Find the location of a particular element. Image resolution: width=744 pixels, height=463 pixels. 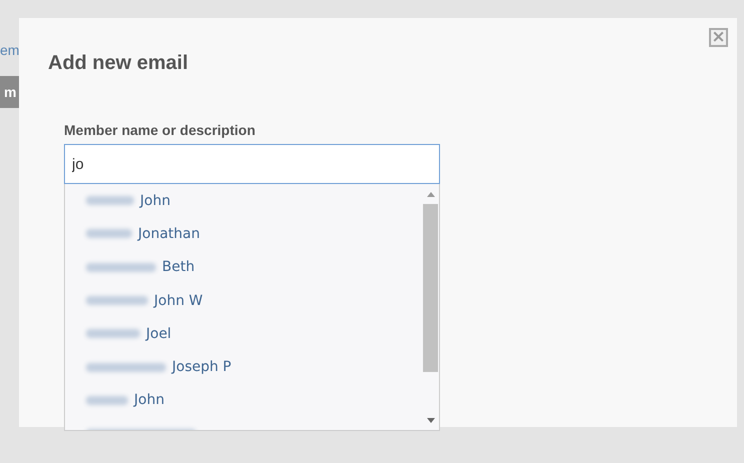

button-fragment: m is located at coordinates (9, 92).